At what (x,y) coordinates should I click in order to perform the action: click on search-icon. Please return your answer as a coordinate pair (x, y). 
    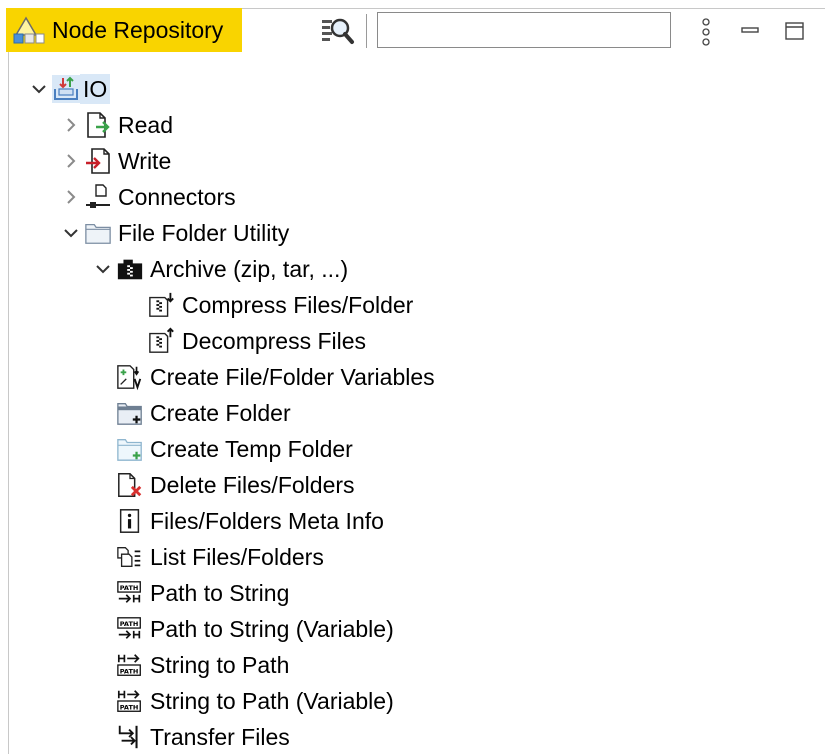
    Looking at the image, I should click on (337, 31).